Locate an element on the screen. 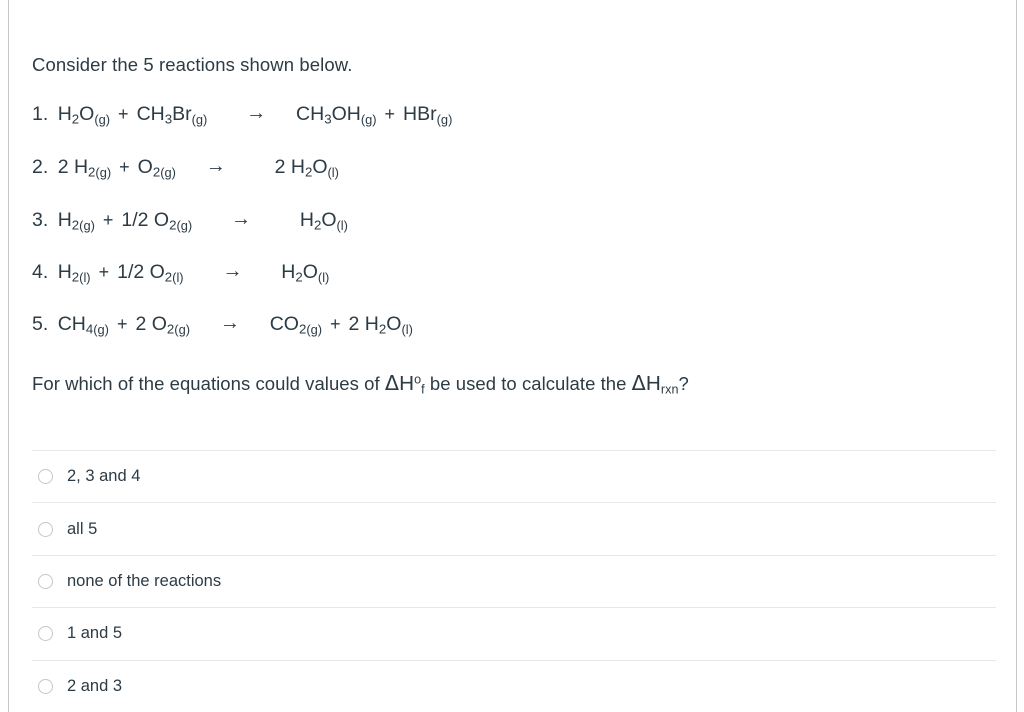  reaction-number-4: 4. is located at coordinates (40, 272).